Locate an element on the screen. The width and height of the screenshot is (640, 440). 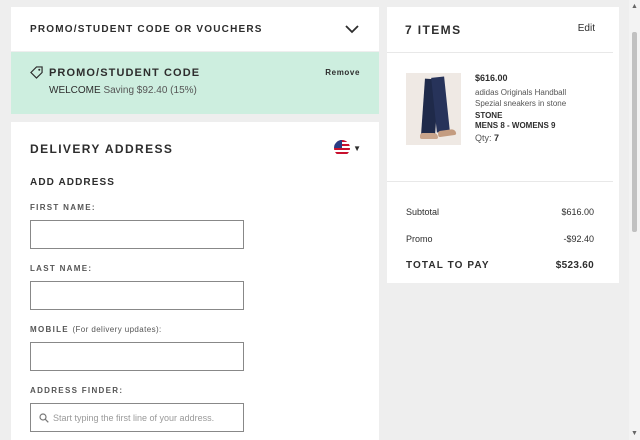
promo-vouchers-toggle: PROMO/STUDENT CODE OR VOUCHERS is located at coordinates (195, 29).